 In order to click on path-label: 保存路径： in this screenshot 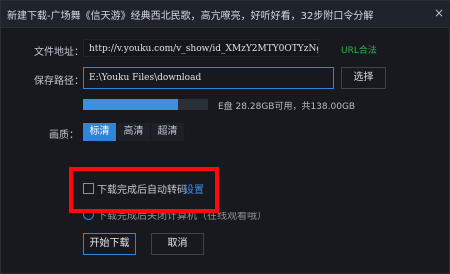, I will do `click(59, 81)`.